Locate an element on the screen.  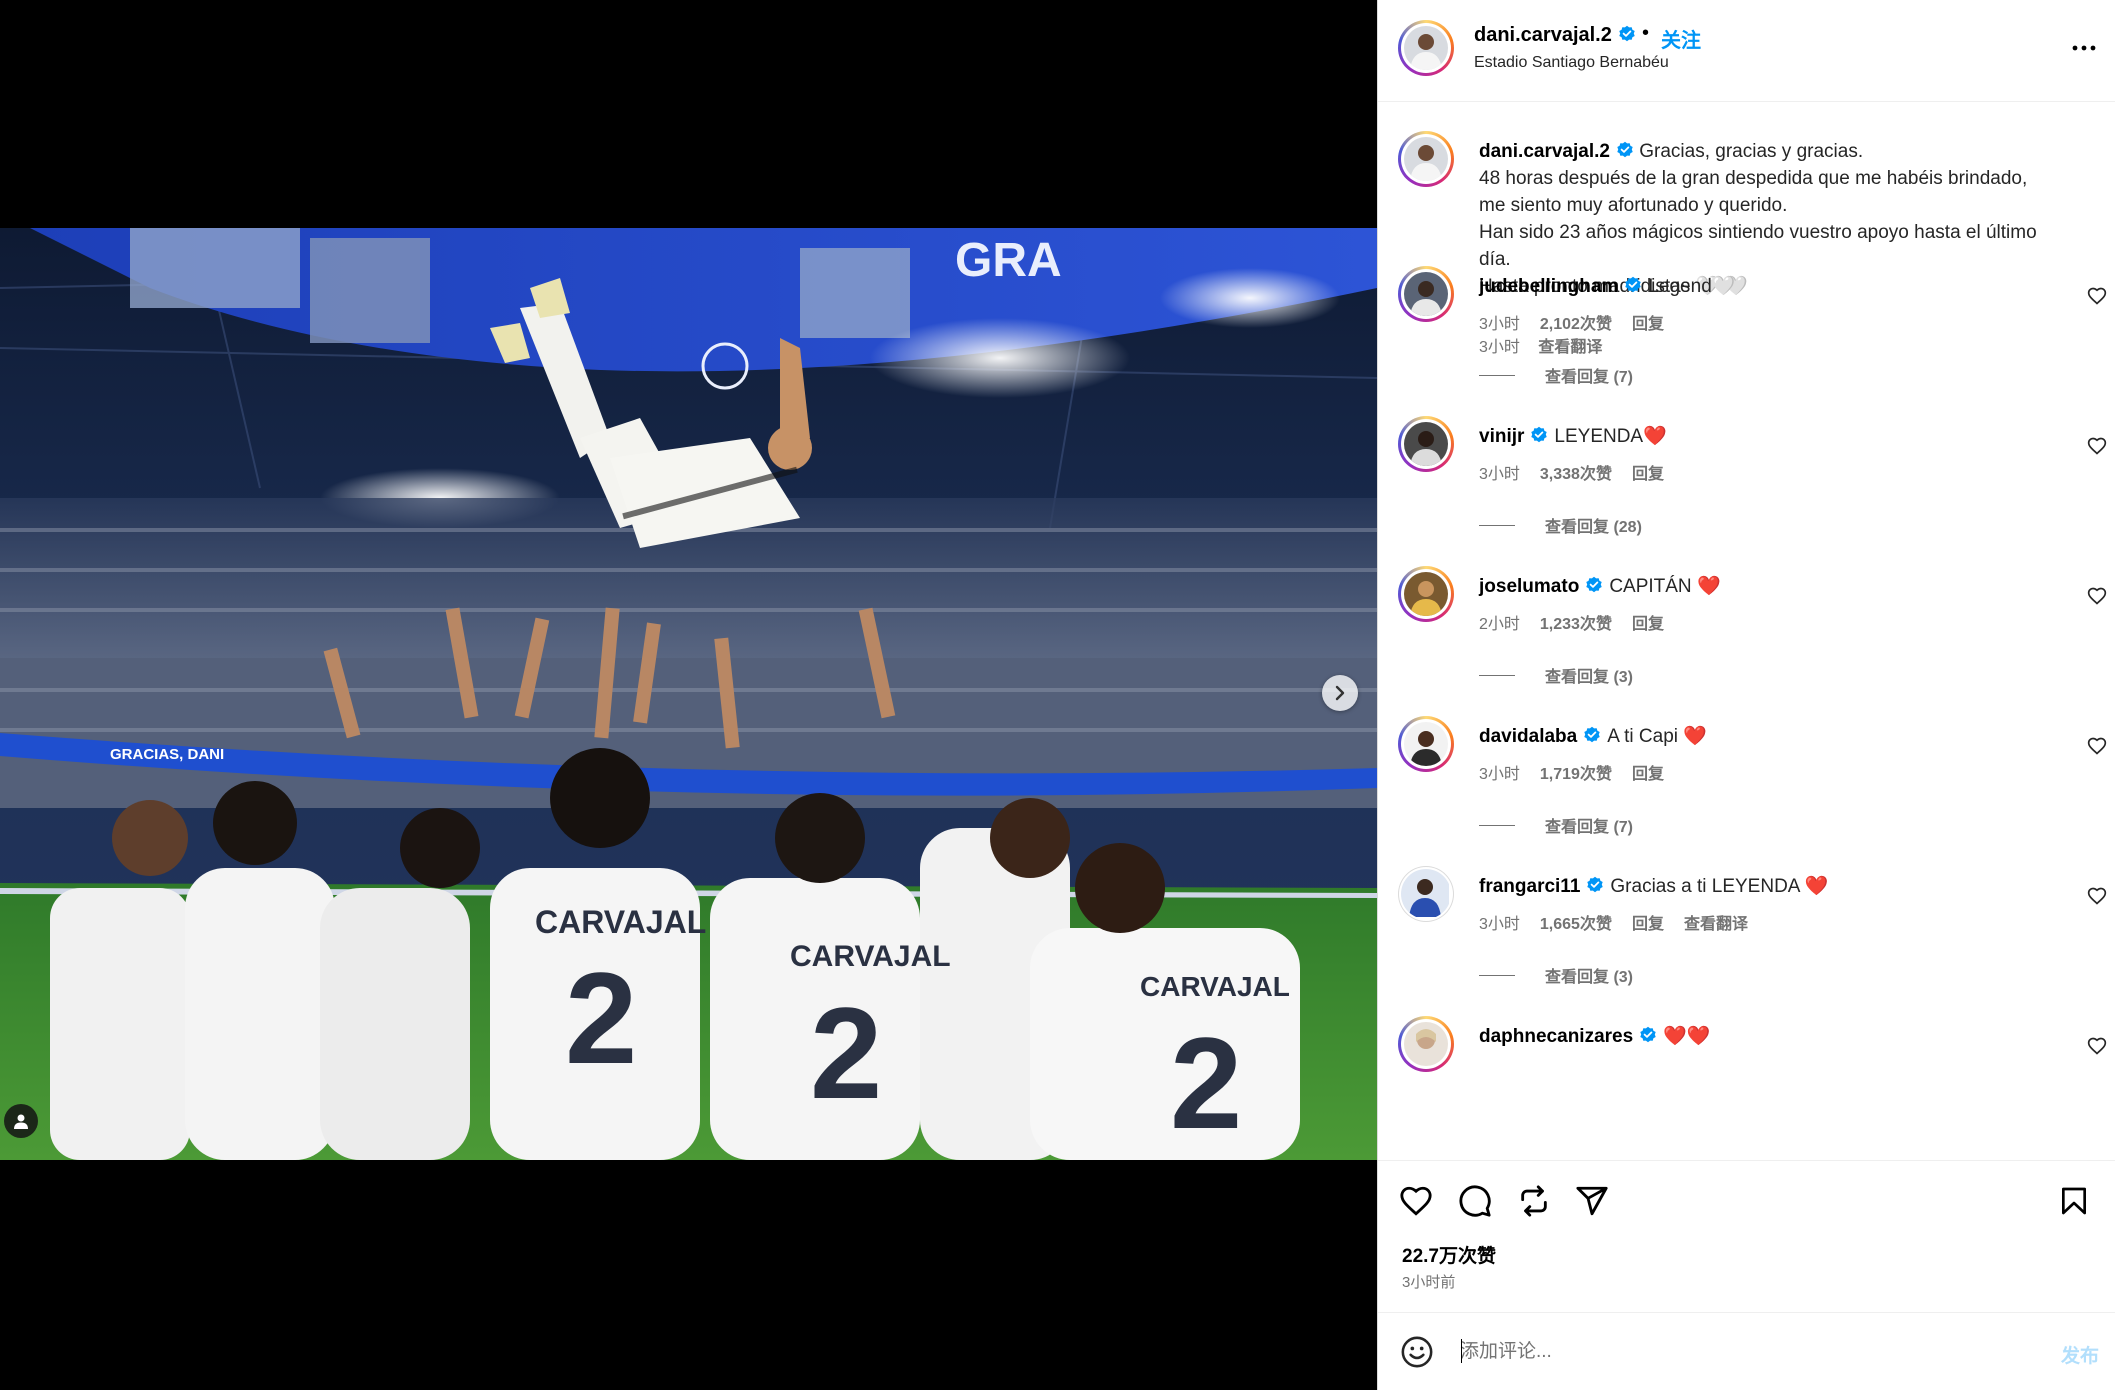
comment-composer: 发布 is located at coordinates (1746, 1351).